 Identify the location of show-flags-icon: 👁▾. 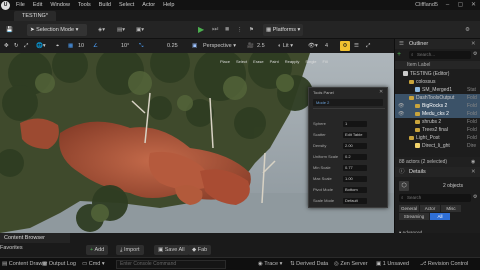
(313, 46).